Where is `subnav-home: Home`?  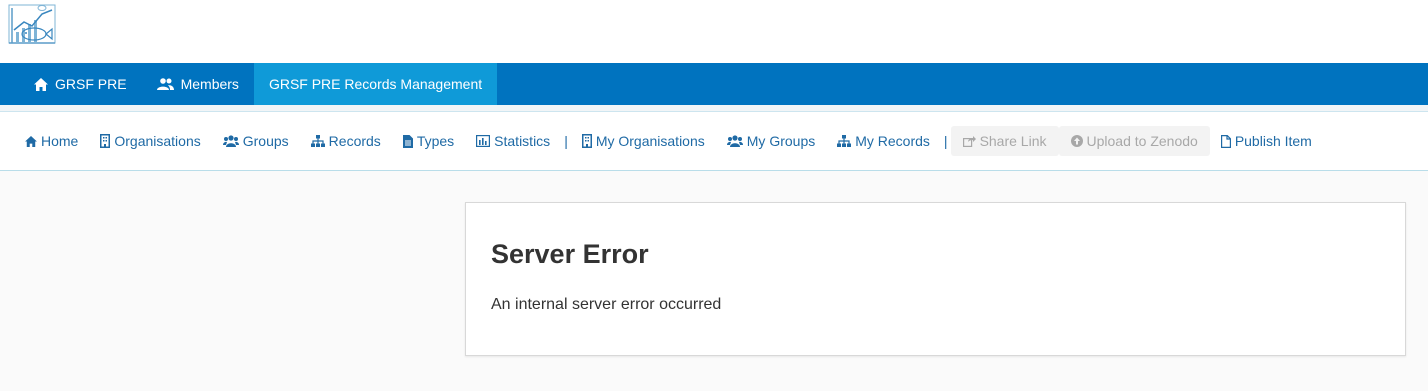 subnav-home: Home is located at coordinates (51, 141).